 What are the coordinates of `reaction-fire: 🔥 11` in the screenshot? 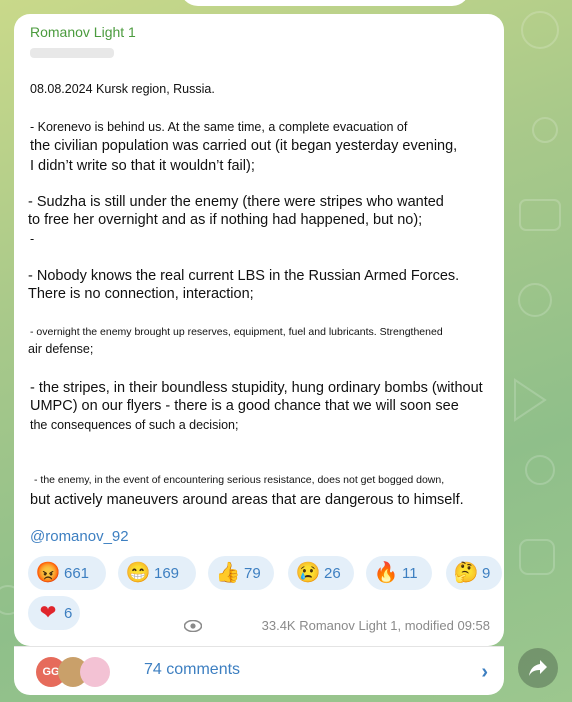 It's located at (399, 573).